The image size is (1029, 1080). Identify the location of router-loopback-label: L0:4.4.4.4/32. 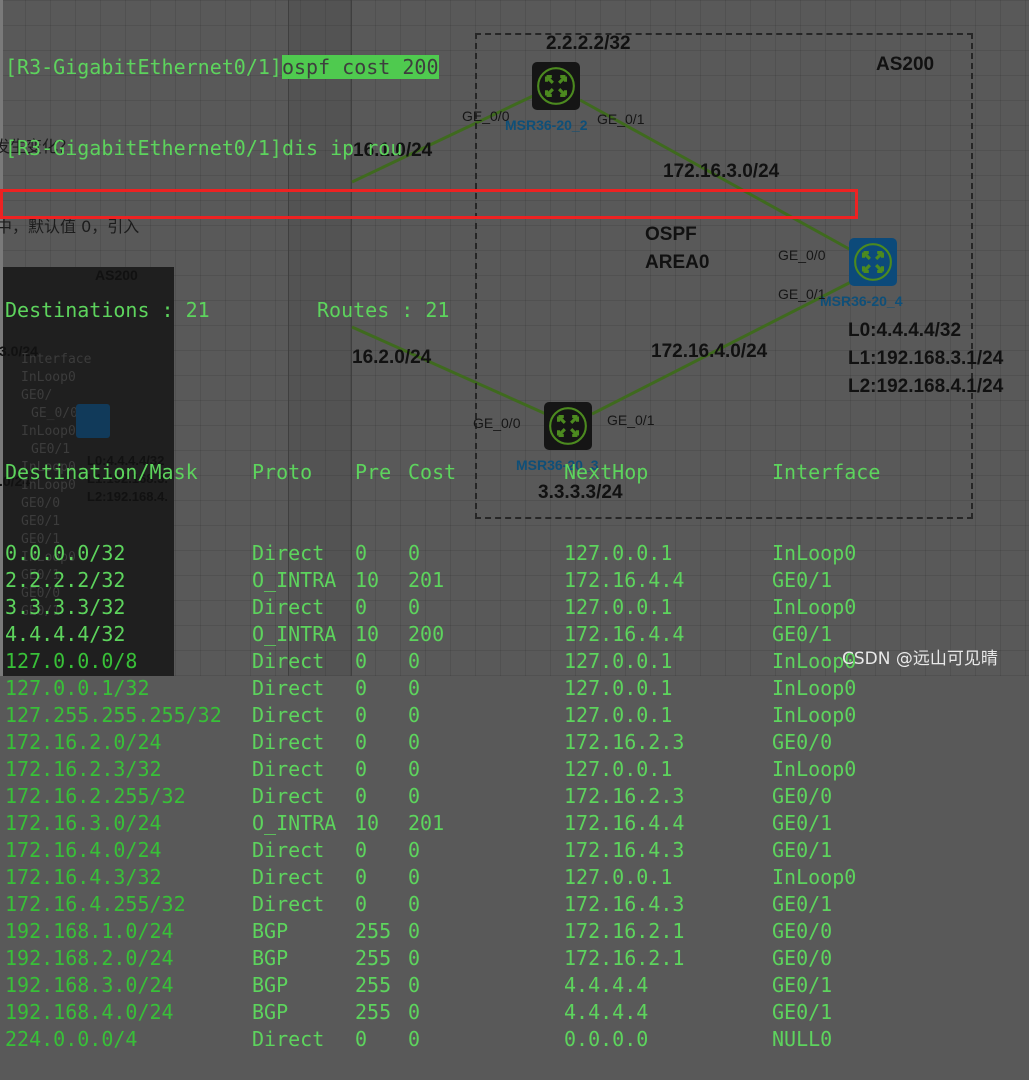
(905, 330).